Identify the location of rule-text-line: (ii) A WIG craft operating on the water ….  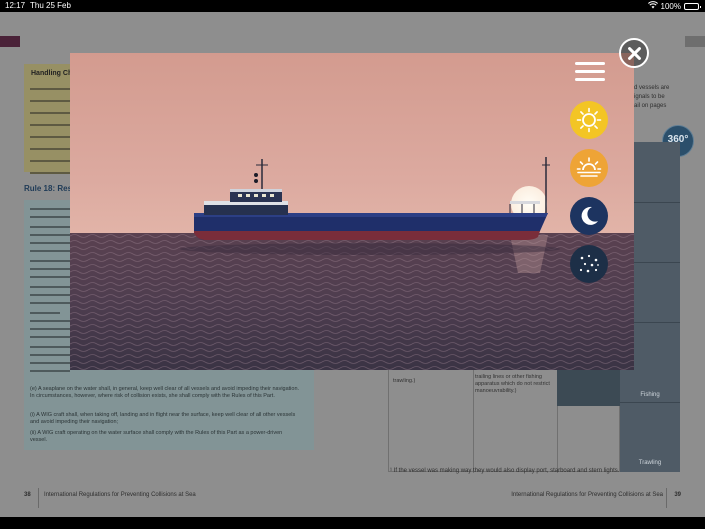
(156, 436).